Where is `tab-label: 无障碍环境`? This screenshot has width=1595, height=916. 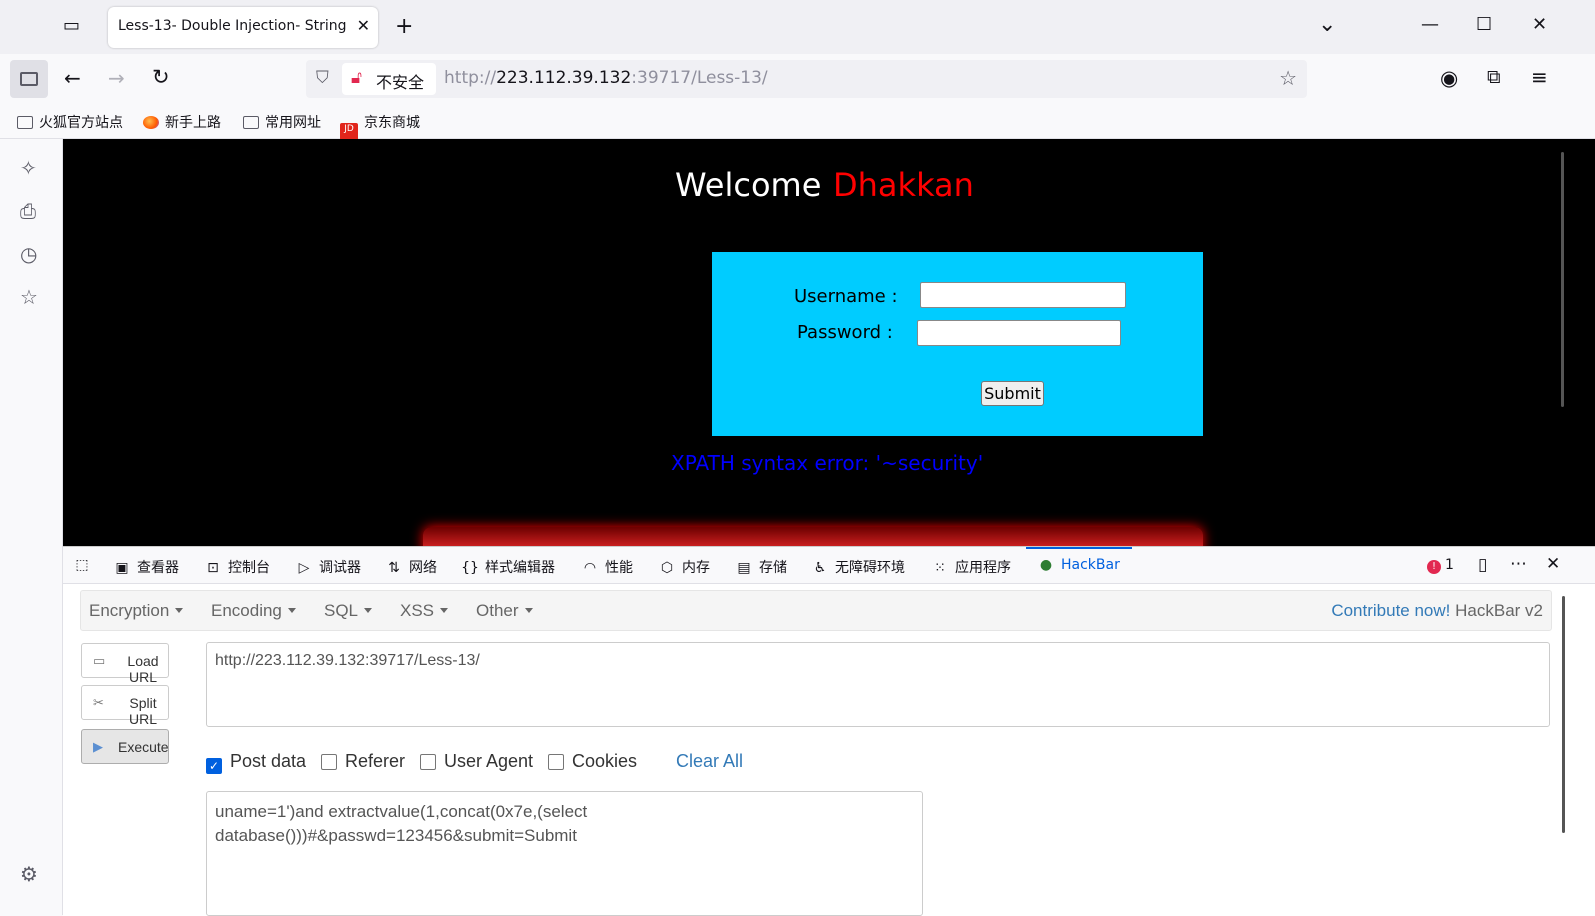
tab-label: 无障碍环境 is located at coordinates (870, 568).